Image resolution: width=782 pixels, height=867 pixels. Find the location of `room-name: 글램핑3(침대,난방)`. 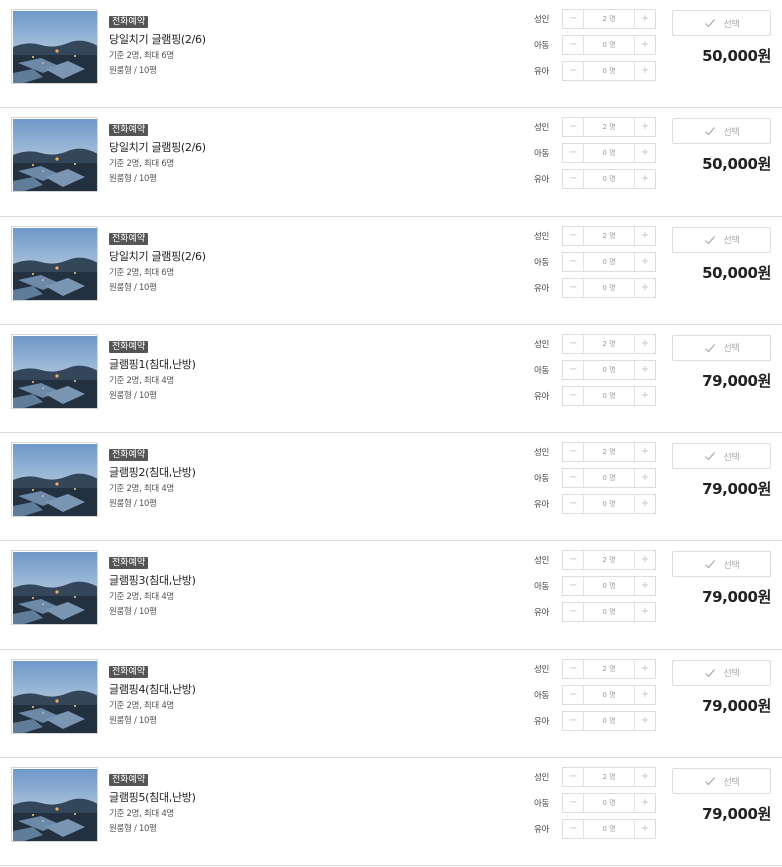

room-name: 글램핑3(침대,난방) is located at coordinates (152, 581).